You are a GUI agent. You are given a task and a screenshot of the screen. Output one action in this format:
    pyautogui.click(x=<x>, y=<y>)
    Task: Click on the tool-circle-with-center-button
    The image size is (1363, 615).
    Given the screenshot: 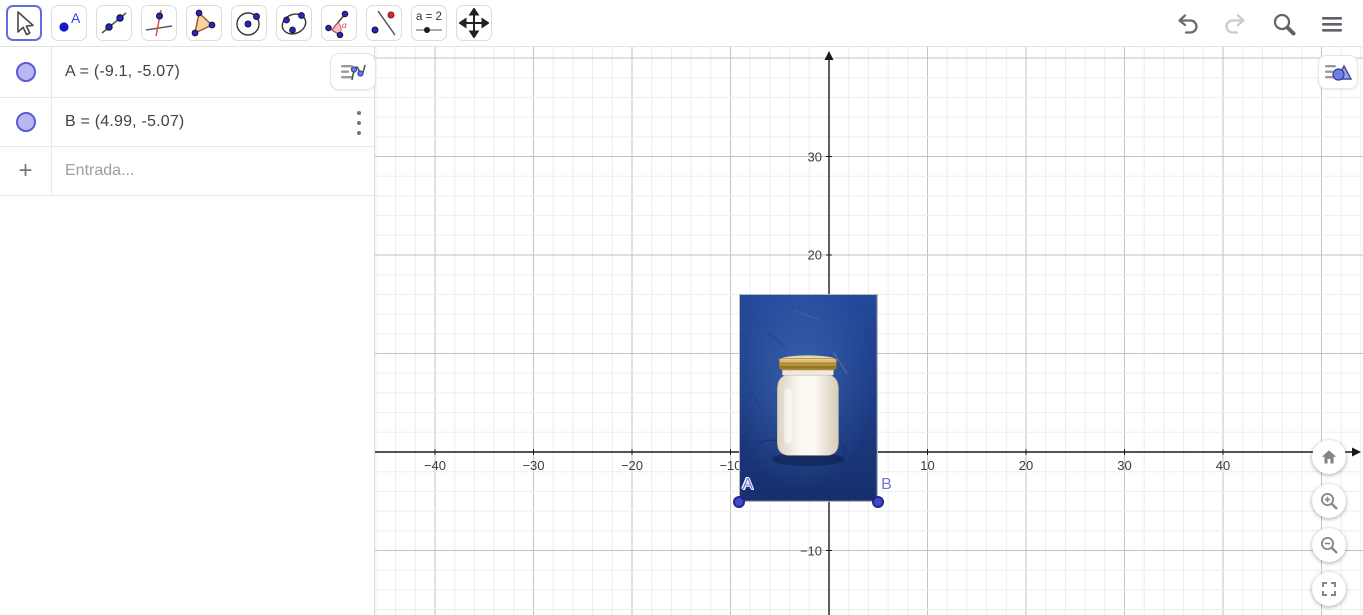 What is the action you would take?
    pyautogui.click(x=249, y=23)
    